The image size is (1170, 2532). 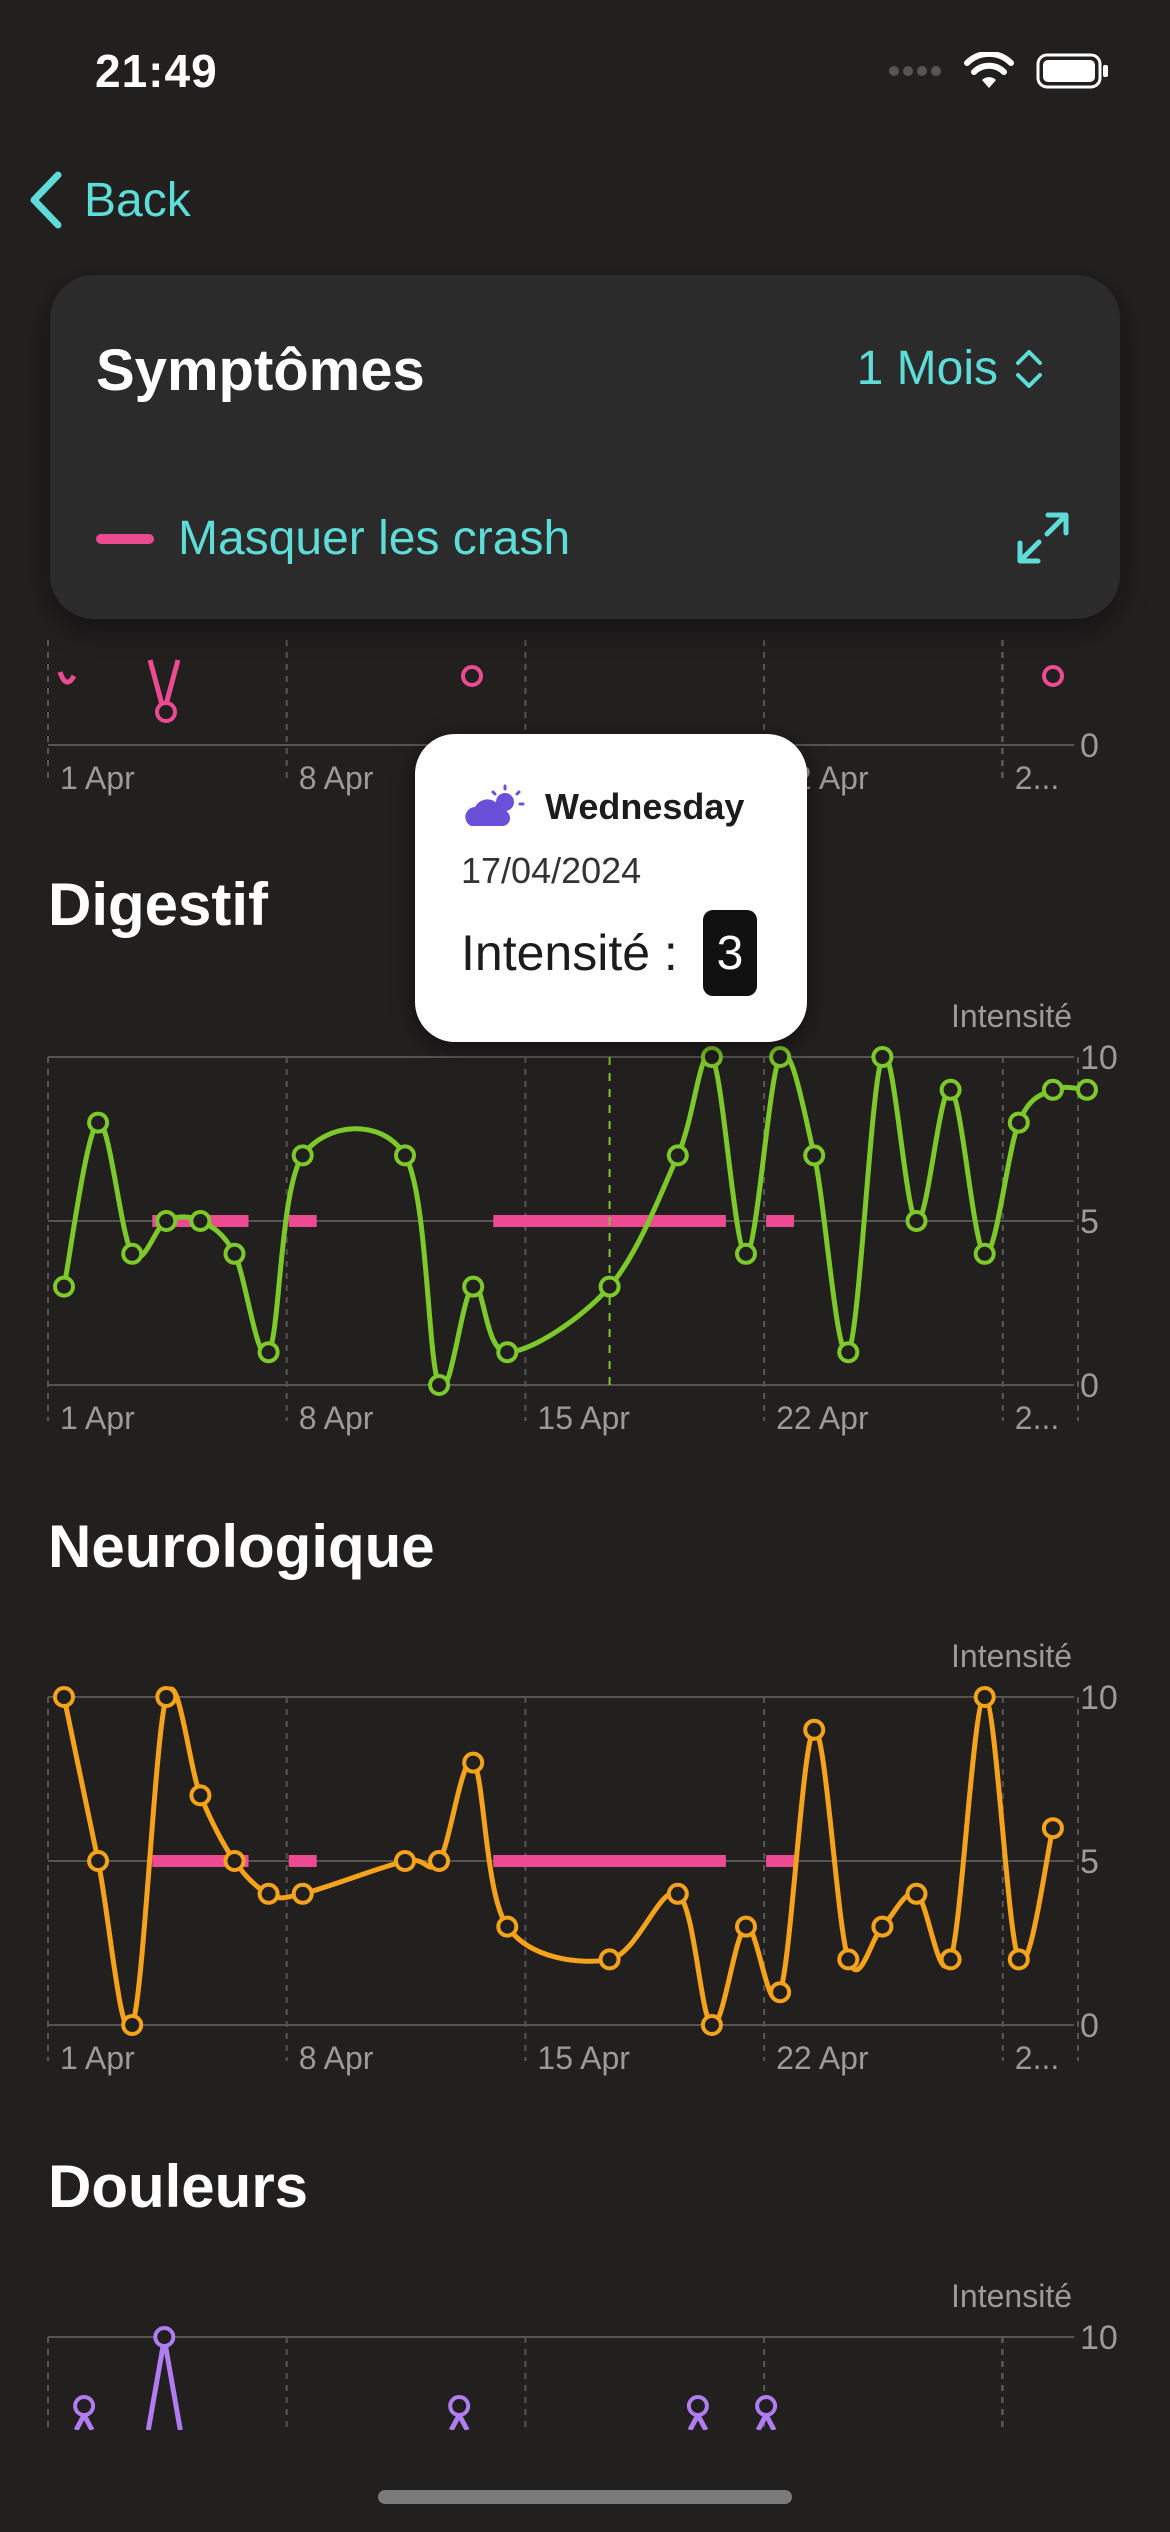 I want to click on crash-legend-swatch, so click(x=125, y=538).